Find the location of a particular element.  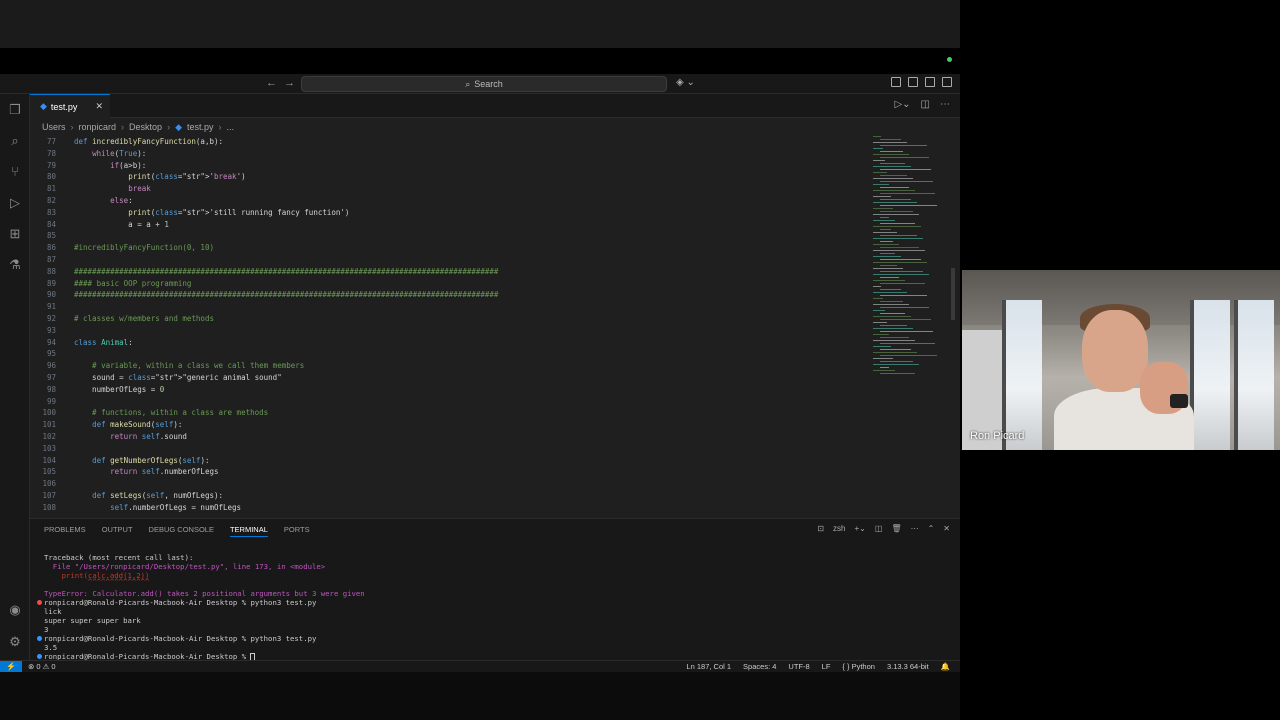

customize-layout-icon is located at coordinates (896, 82).